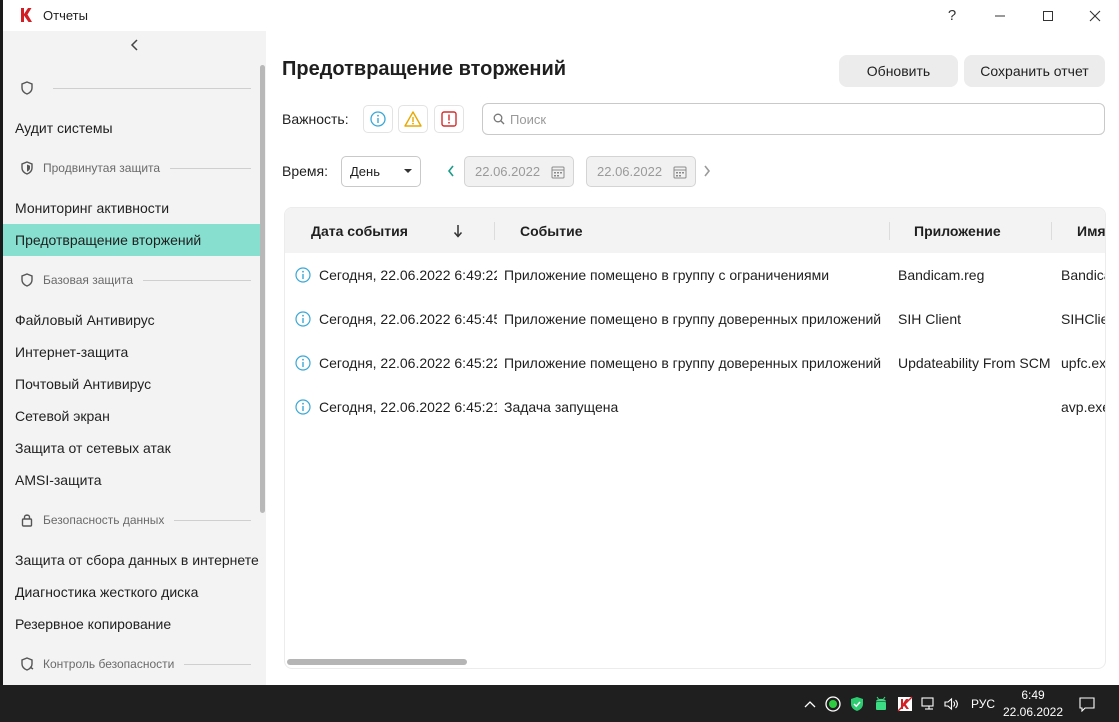 This screenshot has height=722, width=1119. Describe the element at coordinates (898, 71) in the screenshot. I see `refresh-button: Обновить` at that location.